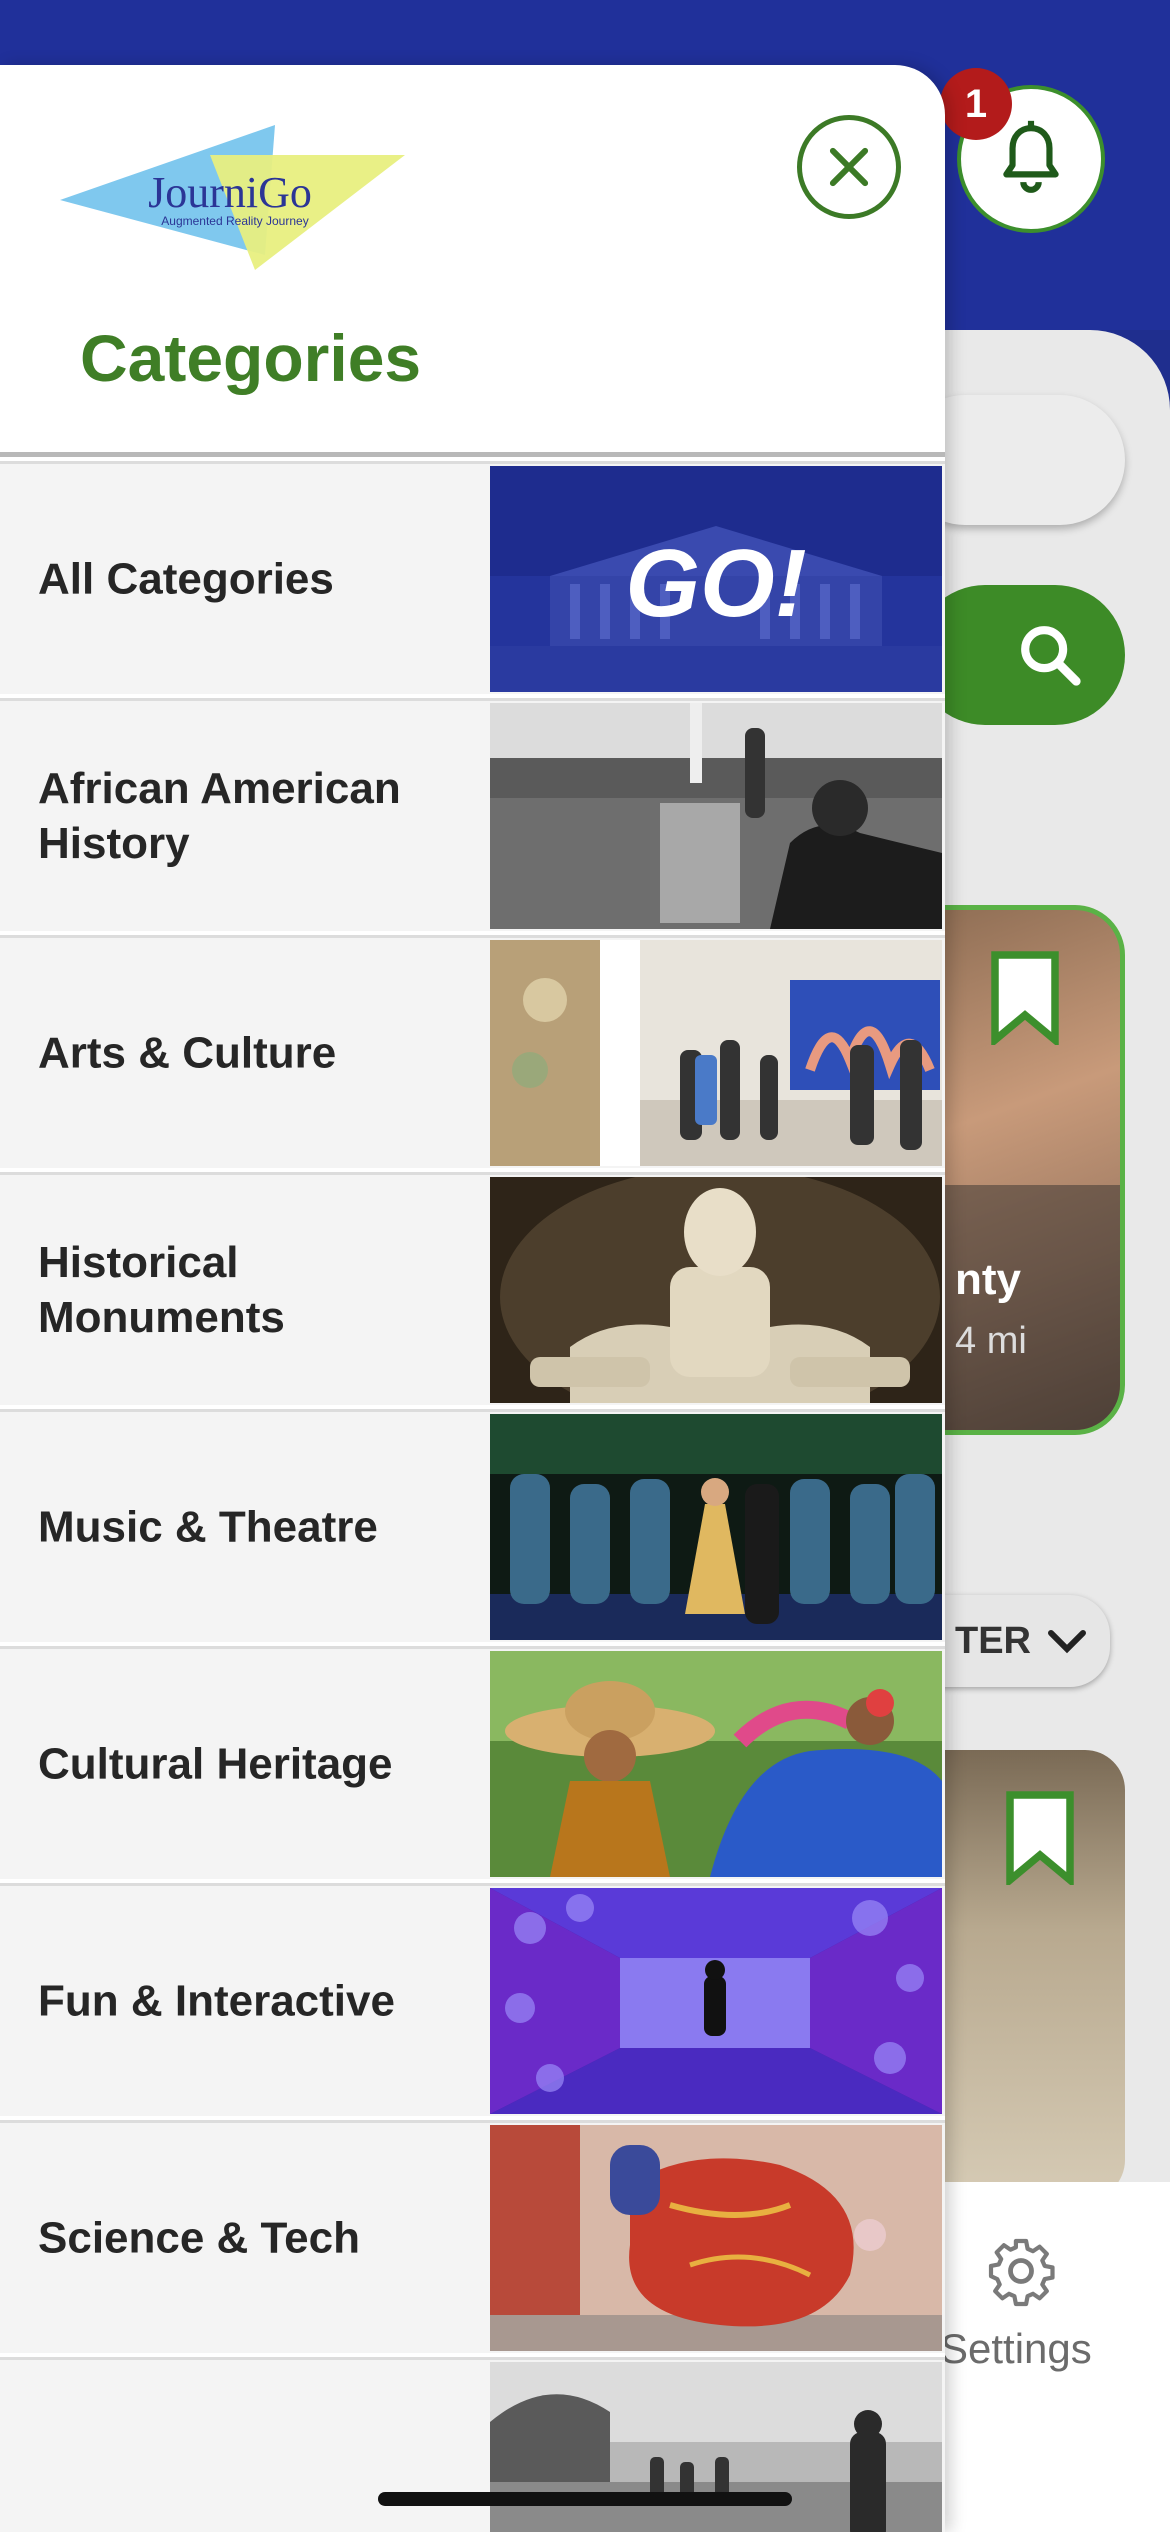 Image resolution: width=1170 pixels, height=2532 pixels. I want to click on category-item-cultural-heritage: Cultural Heritage, so click(472, 1762).